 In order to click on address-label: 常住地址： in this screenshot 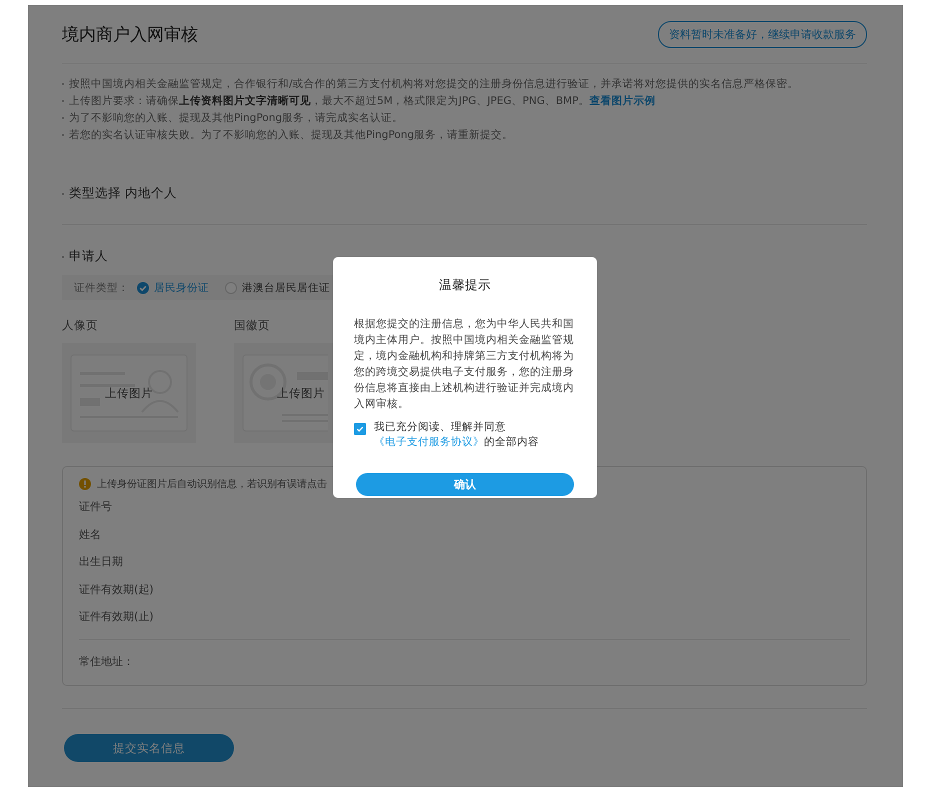, I will do `click(107, 662)`.